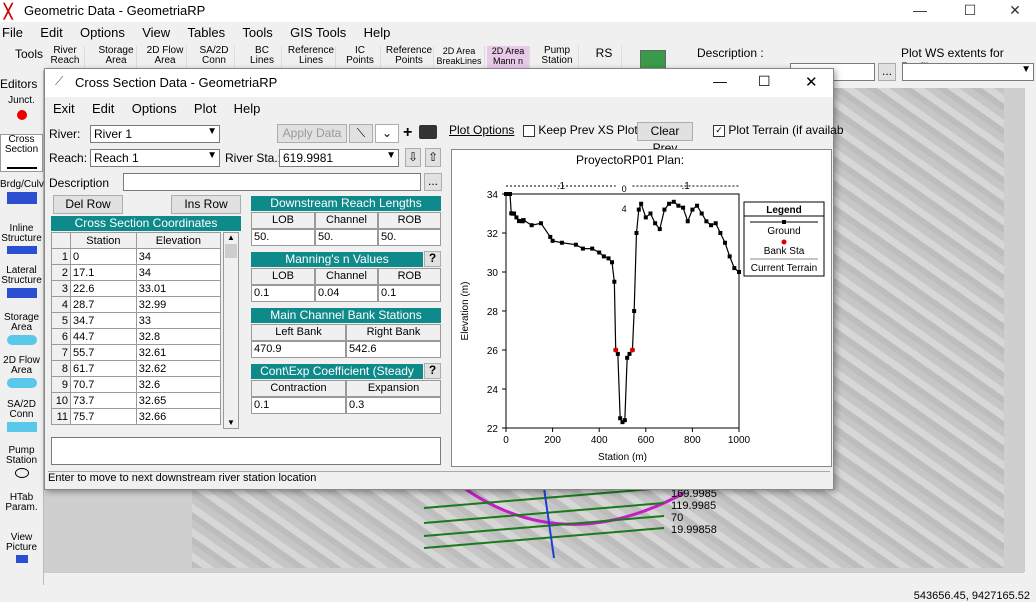  What do you see at coordinates (22, 192) in the screenshot?
I see `bridge-culvert-tool: Brdg/Culv` at bounding box center [22, 192].